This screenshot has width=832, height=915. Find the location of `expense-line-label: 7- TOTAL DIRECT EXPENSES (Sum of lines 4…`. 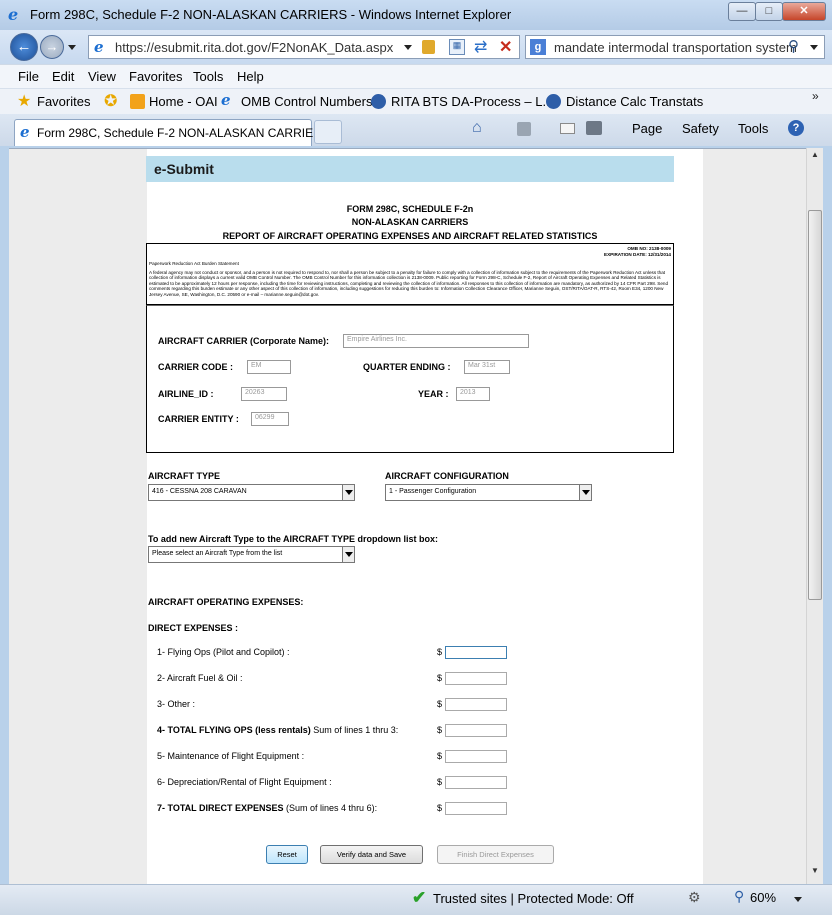

expense-line-label: 7- TOTAL DIRECT EXPENSES (Sum of lines 4… is located at coordinates (267, 808).